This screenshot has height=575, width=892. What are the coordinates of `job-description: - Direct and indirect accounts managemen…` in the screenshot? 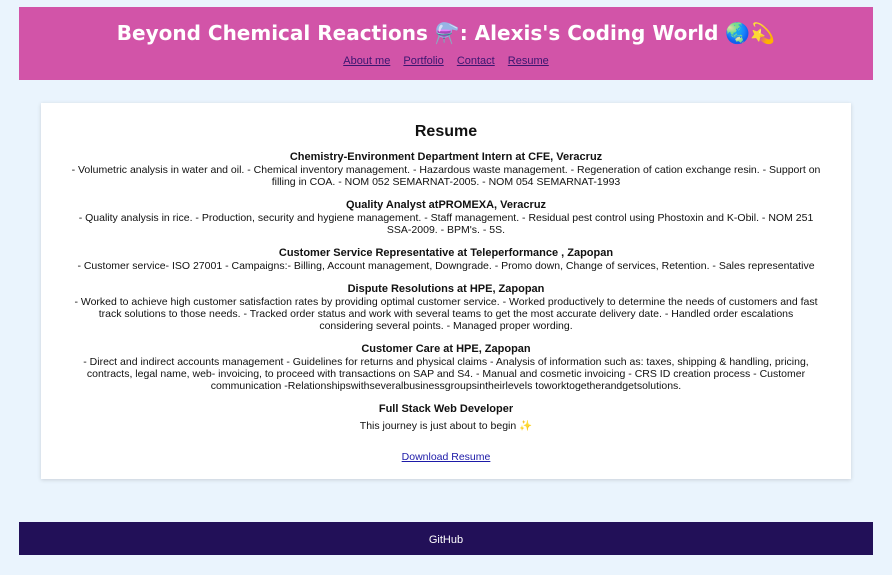 It's located at (446, 374).